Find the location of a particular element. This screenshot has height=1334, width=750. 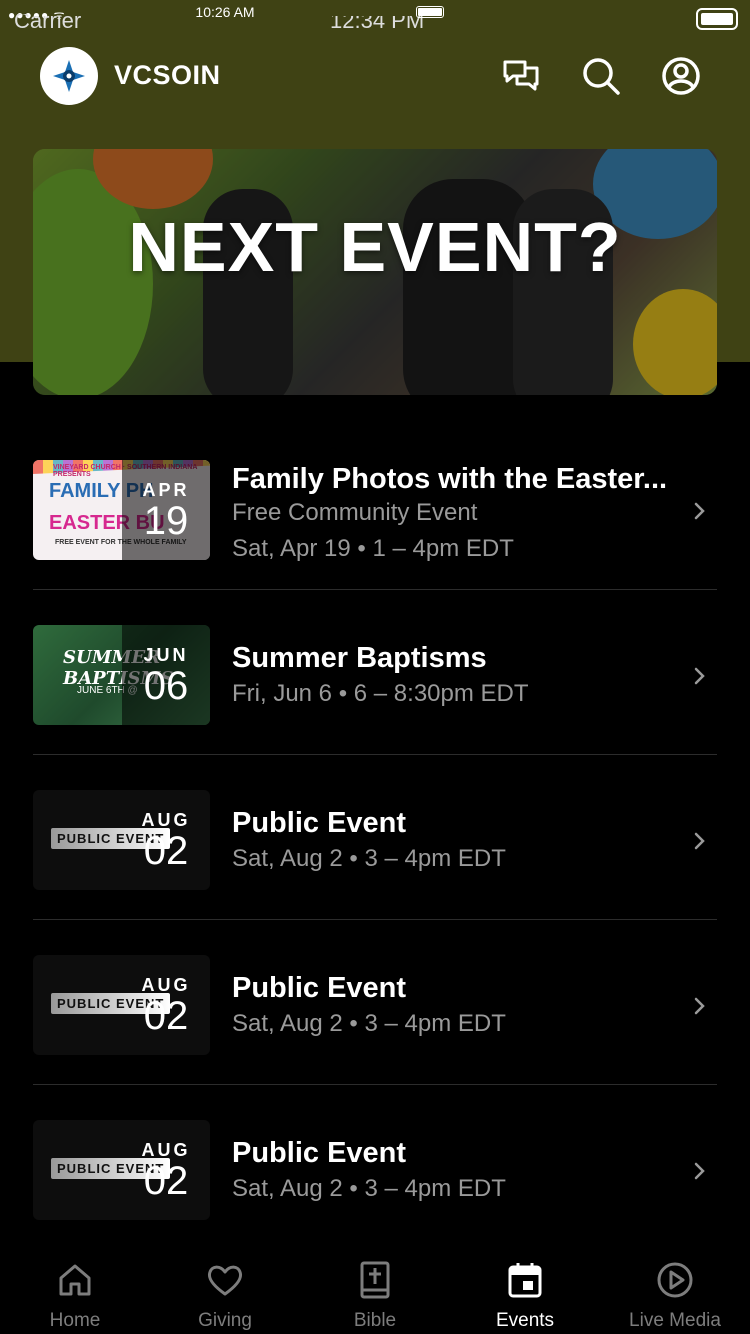

account-icon is located at coordinates (681, 76).